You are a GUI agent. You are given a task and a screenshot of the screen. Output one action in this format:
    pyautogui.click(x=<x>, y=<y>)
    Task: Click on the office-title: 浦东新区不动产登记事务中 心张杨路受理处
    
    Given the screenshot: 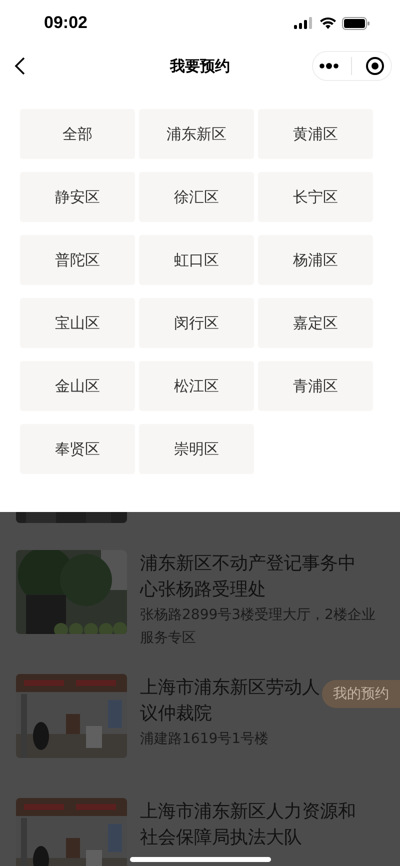 What is the action you would take?
    pyautogui.click(x=248, y=577)
    